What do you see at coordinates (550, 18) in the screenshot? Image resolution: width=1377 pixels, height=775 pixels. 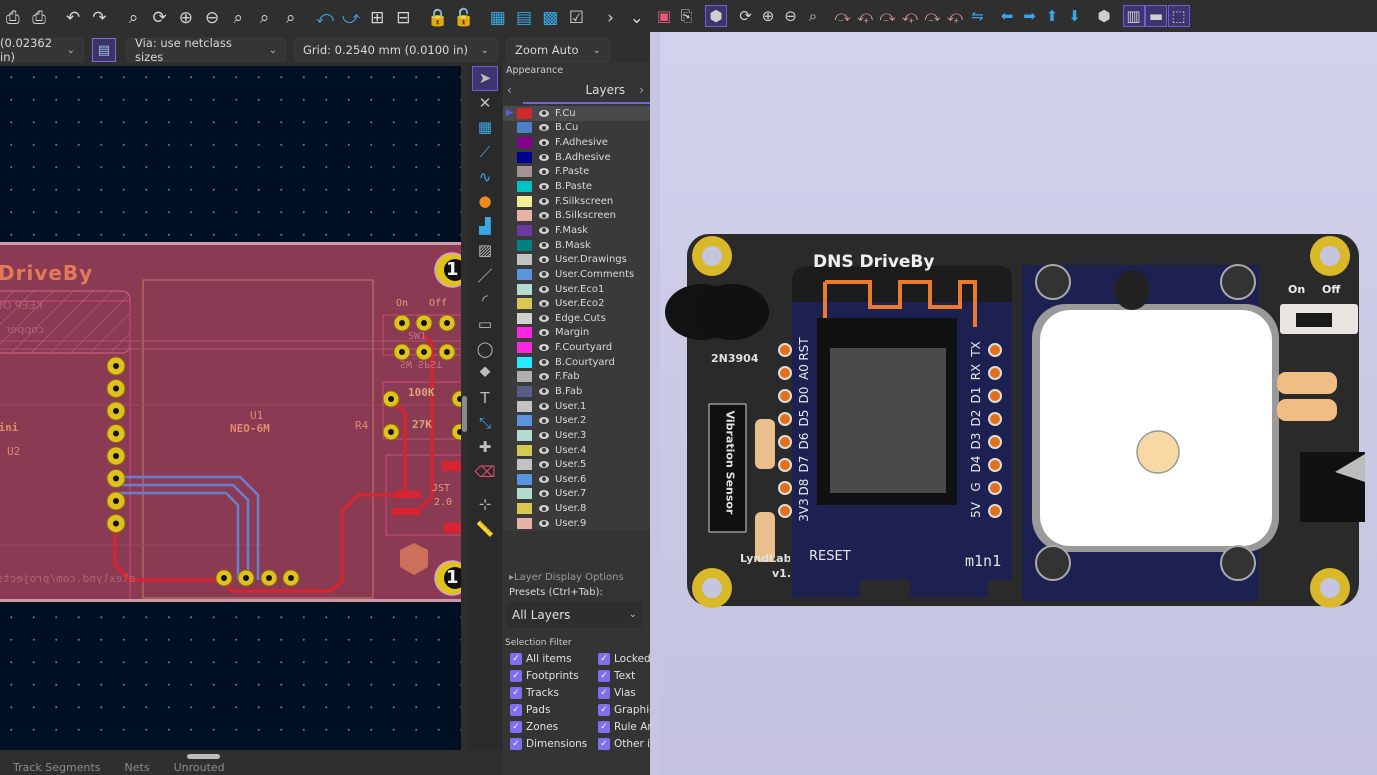 I see `footprint-browser-icon: ▩` at bounding box center [550, 18].